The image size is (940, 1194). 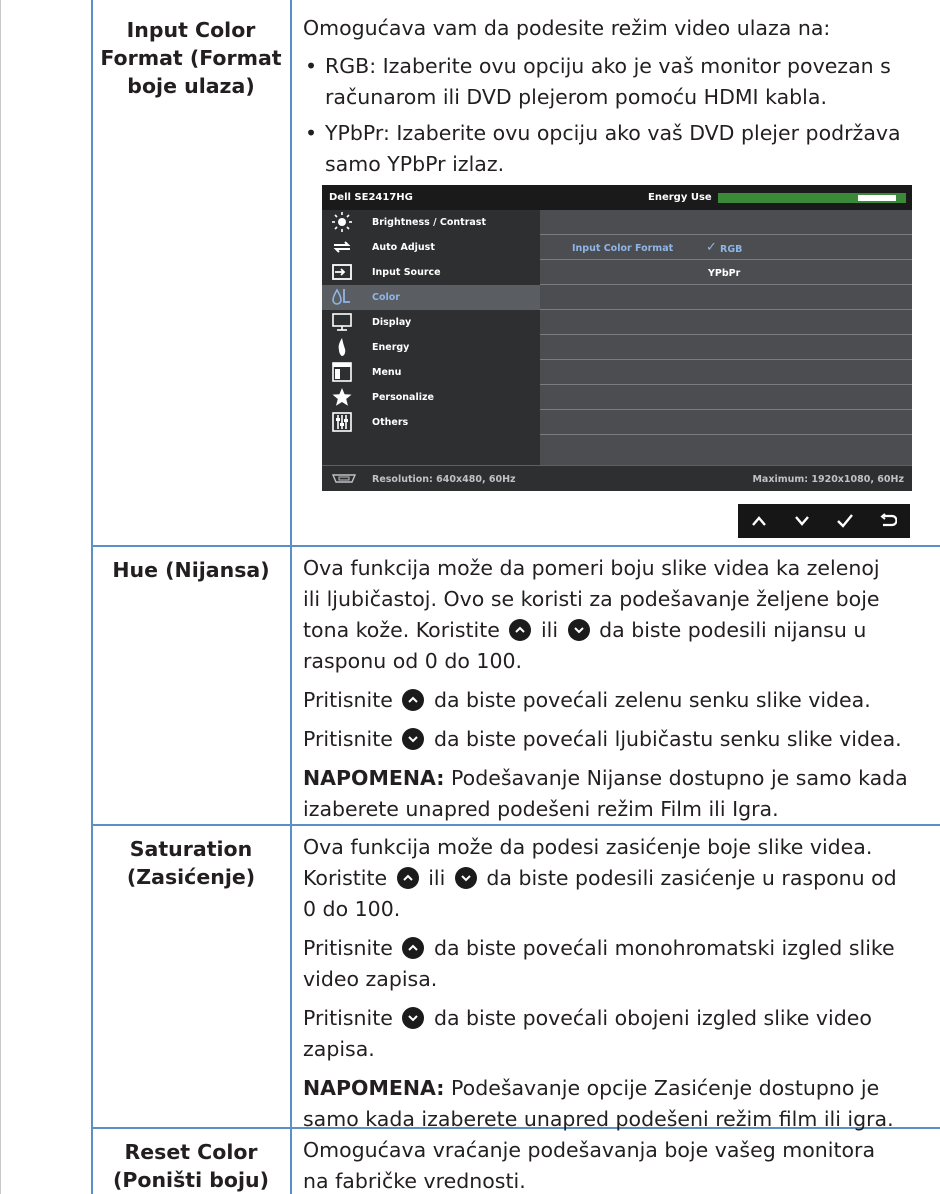 I want to click on osd-back-button, so click(x=888, y=521).